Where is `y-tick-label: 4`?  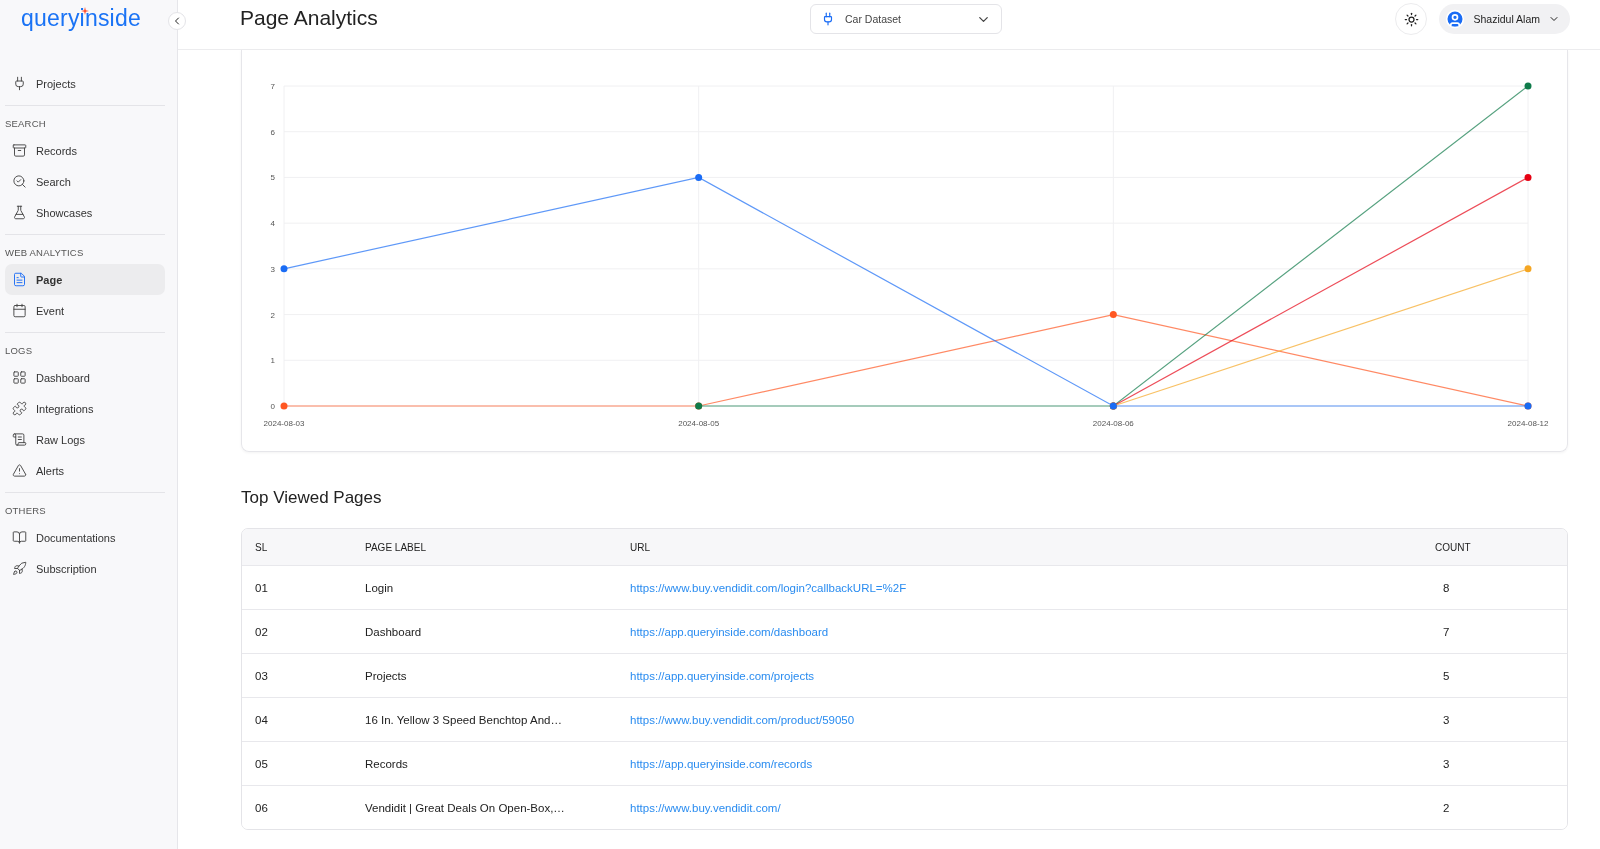 y-tick-label: 4 is located at coordinates (272, 224).